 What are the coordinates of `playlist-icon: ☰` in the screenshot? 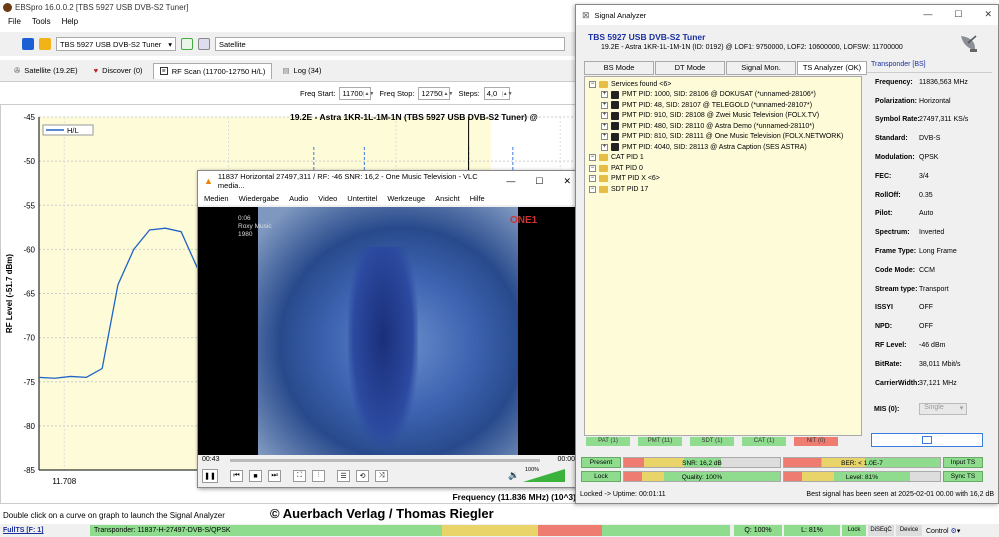 It's located at (343, 476).